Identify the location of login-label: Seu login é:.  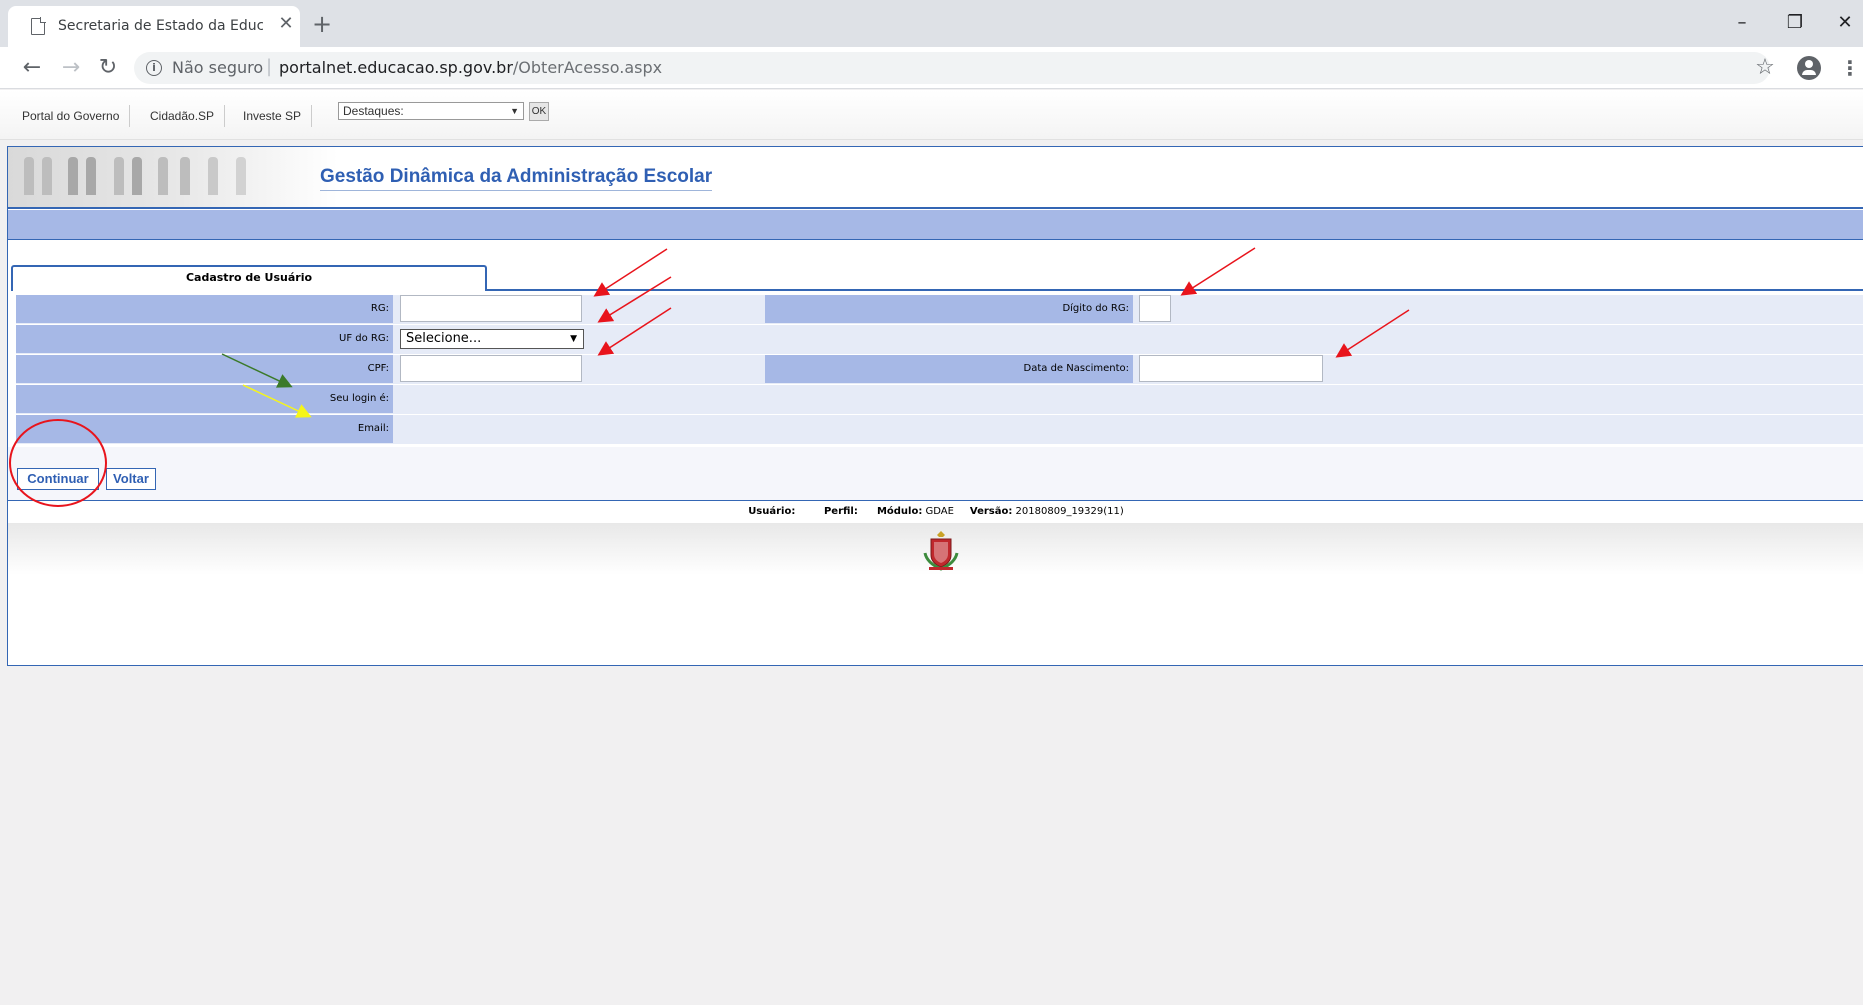
(204, 399).